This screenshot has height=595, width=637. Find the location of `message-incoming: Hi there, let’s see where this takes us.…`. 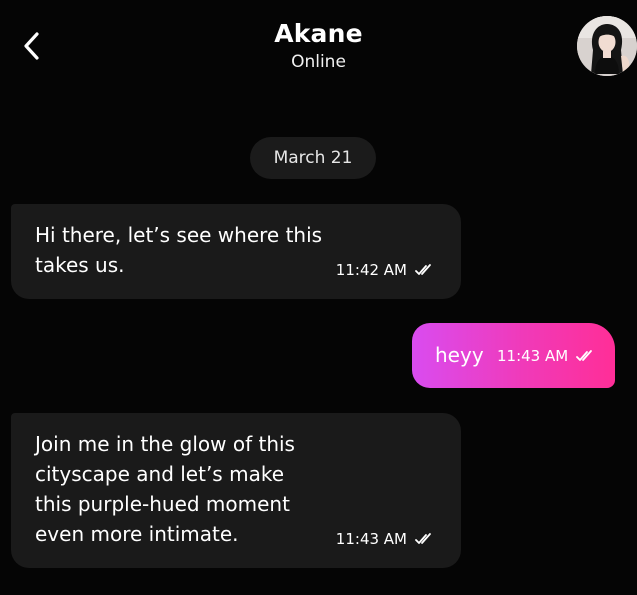

message-incoming: Hi there, let’s see where this takes us.… is located at coordinates (236, 251).